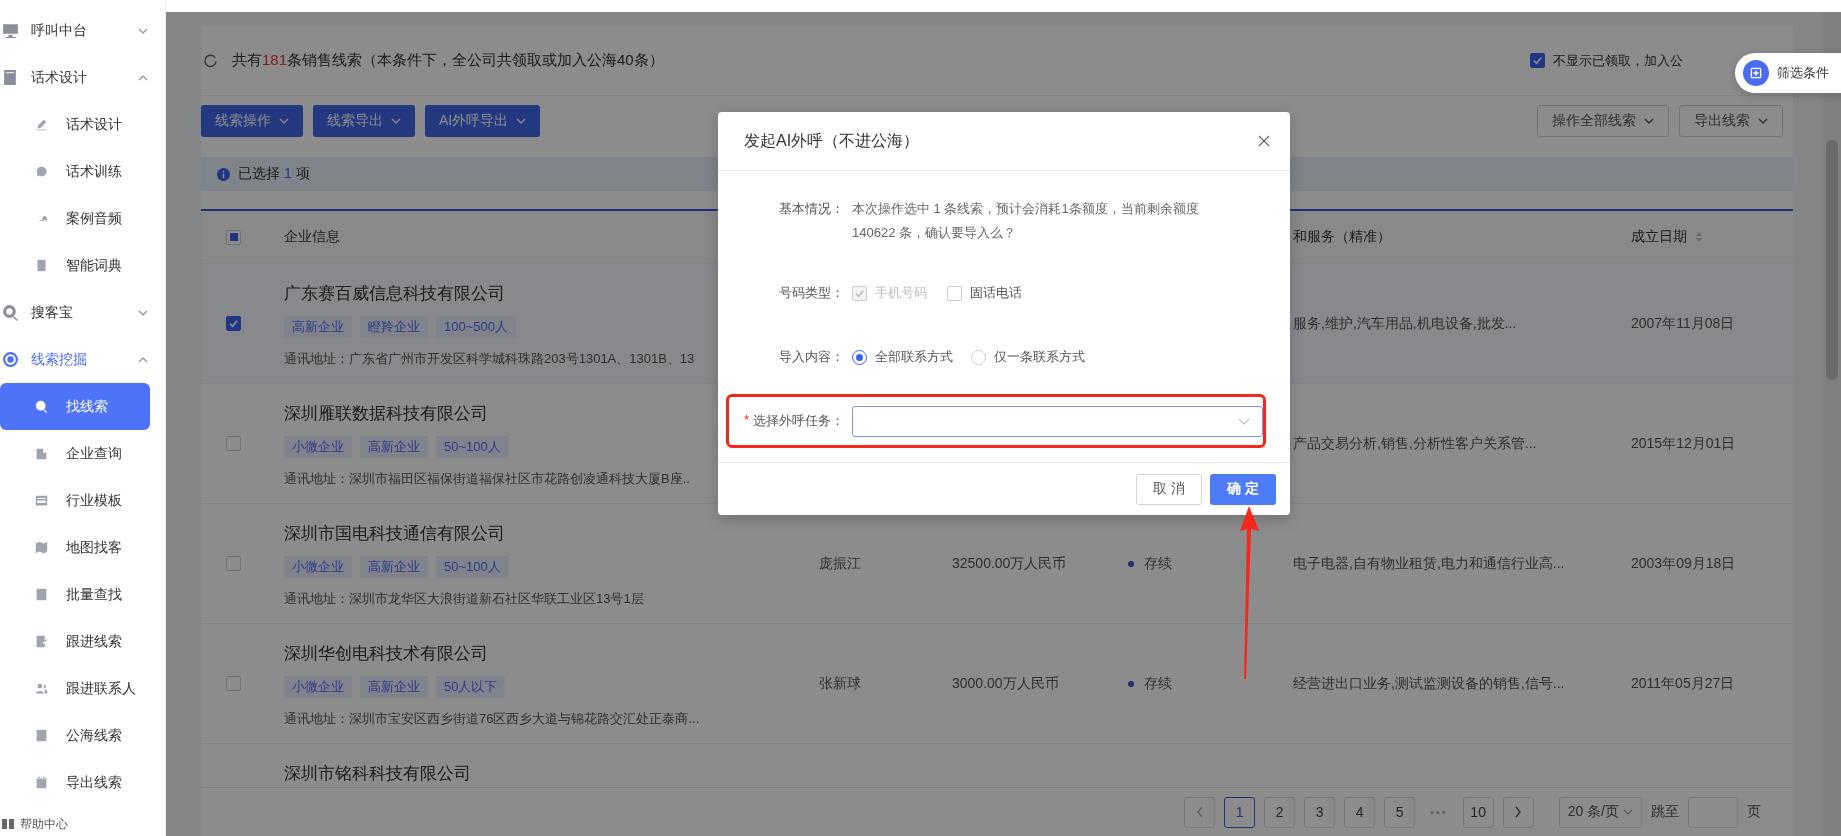 This screenshot has height=836, width=1841. What do you see at coordinates (811, 293) in the screenshot?
I see `field-label: 号码类型：` at bounding box center [811, 293].